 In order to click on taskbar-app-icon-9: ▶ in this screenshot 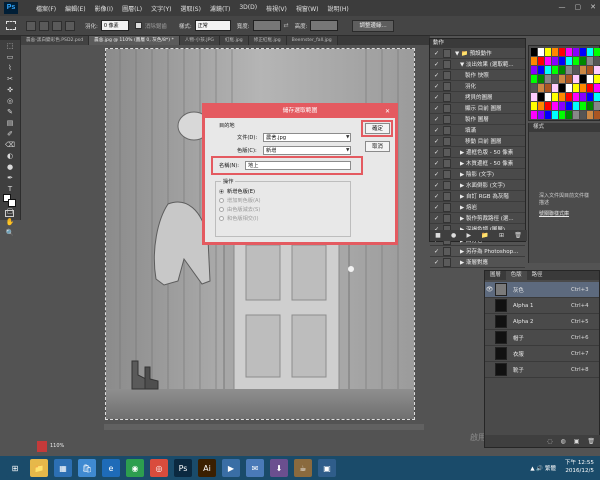, I will do `click(231, 468)`.